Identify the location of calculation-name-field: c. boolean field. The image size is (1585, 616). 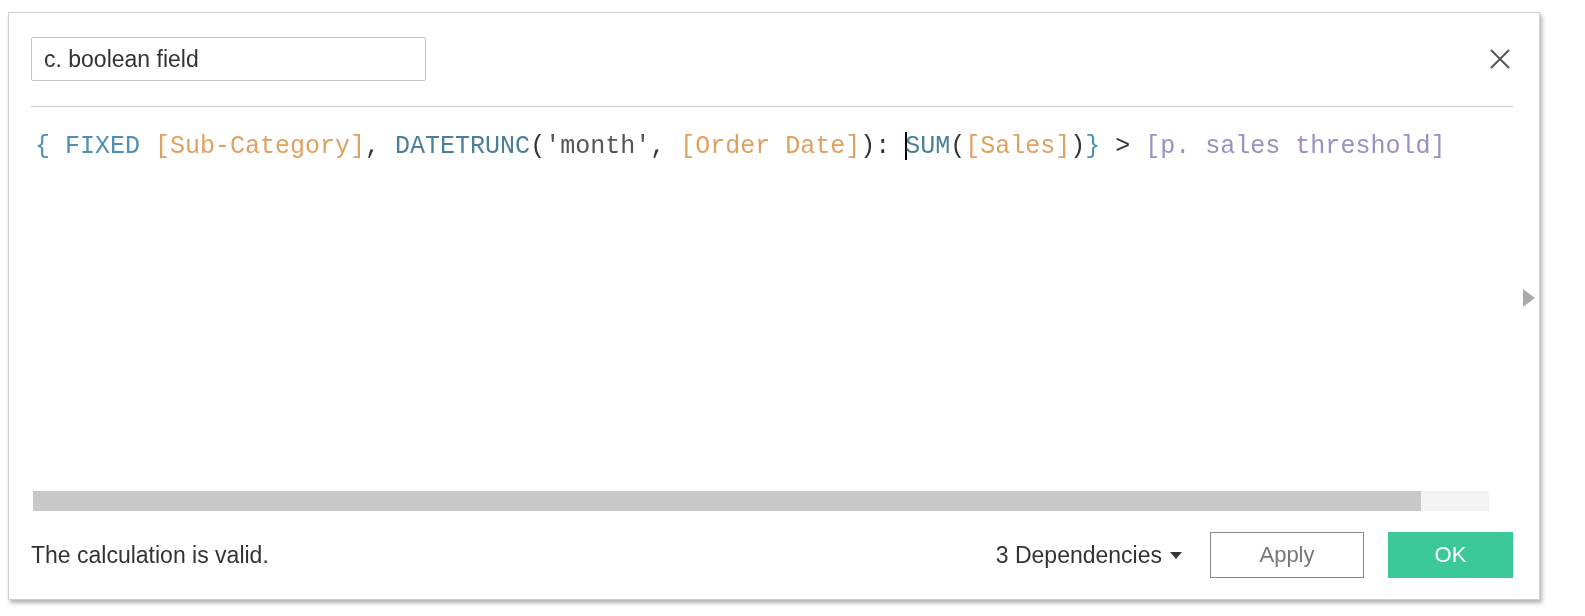
(228, 59).